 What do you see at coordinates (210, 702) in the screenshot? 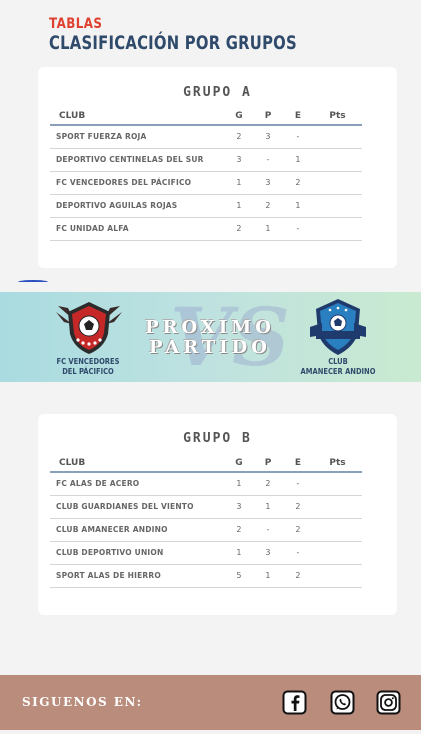
I see `footer: SIGUENOS EN:` at bounding box center [210, 702].